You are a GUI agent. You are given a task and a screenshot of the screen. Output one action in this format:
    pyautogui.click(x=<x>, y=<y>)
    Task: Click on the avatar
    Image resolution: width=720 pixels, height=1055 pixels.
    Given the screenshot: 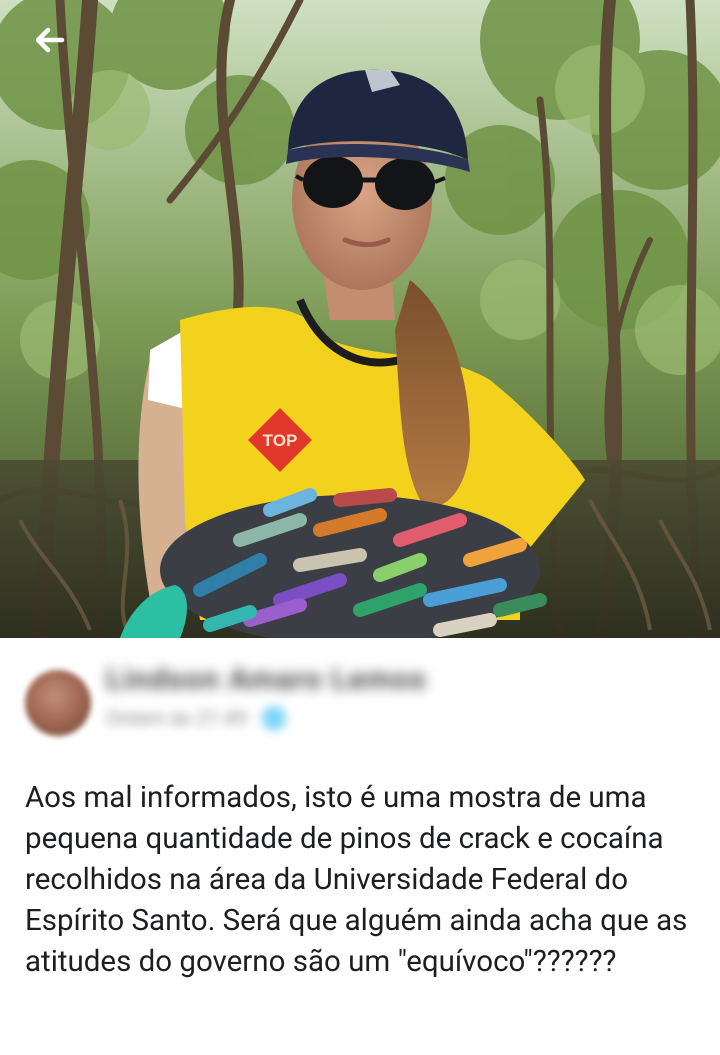 What is the action you would take?
    pyautogui.click(x=58, y=703)
    